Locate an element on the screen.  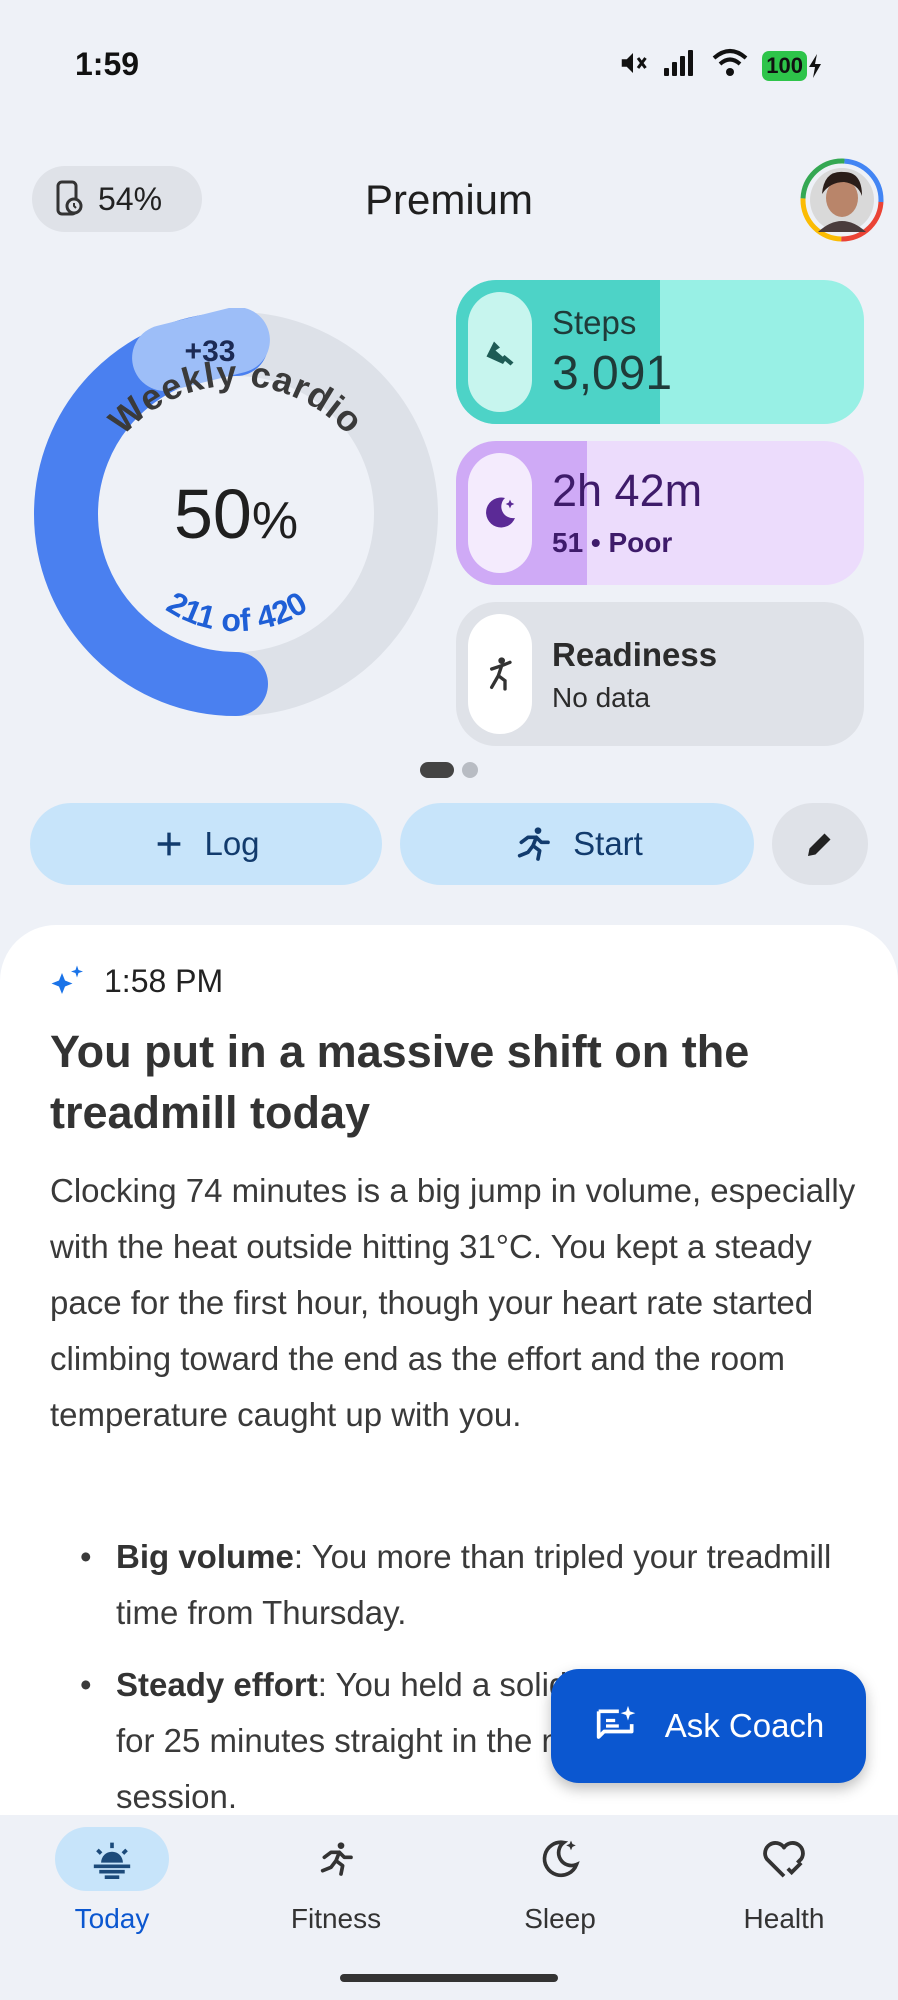
wifi-icon is located at coordinates (730, 65).